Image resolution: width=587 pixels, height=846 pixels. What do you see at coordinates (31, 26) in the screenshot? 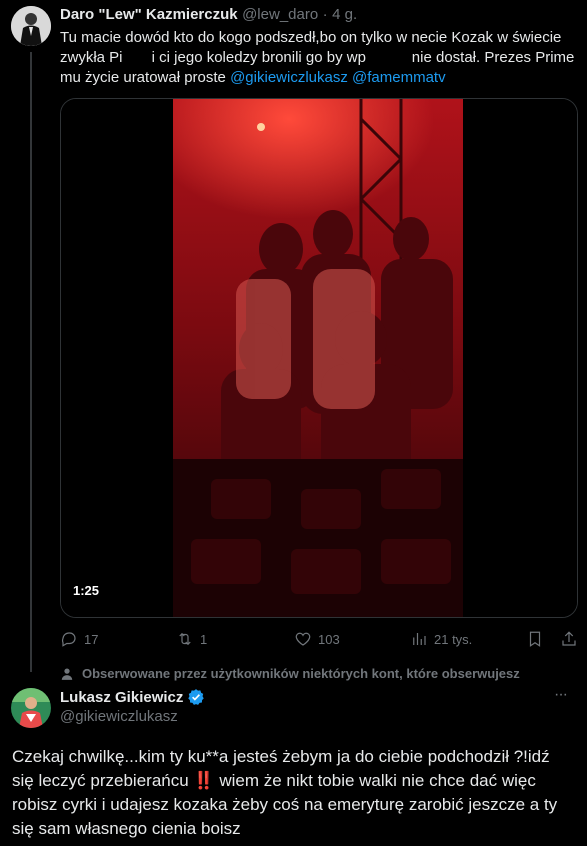
I see `avatar-lew-daro` at bounding box center [31, 26].